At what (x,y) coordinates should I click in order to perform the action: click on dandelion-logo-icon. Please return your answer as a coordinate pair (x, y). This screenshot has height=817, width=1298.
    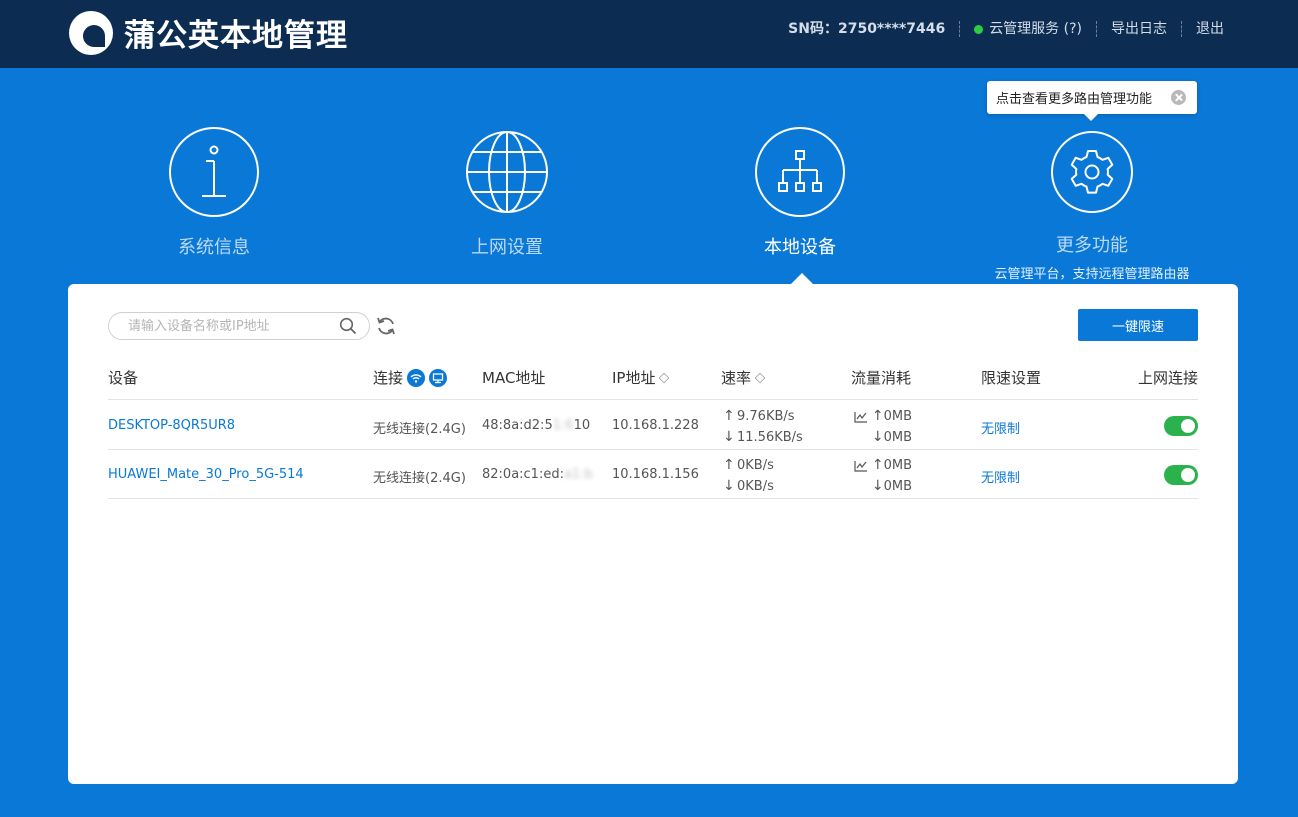
    Looking at the image, I should click on (91, 33).